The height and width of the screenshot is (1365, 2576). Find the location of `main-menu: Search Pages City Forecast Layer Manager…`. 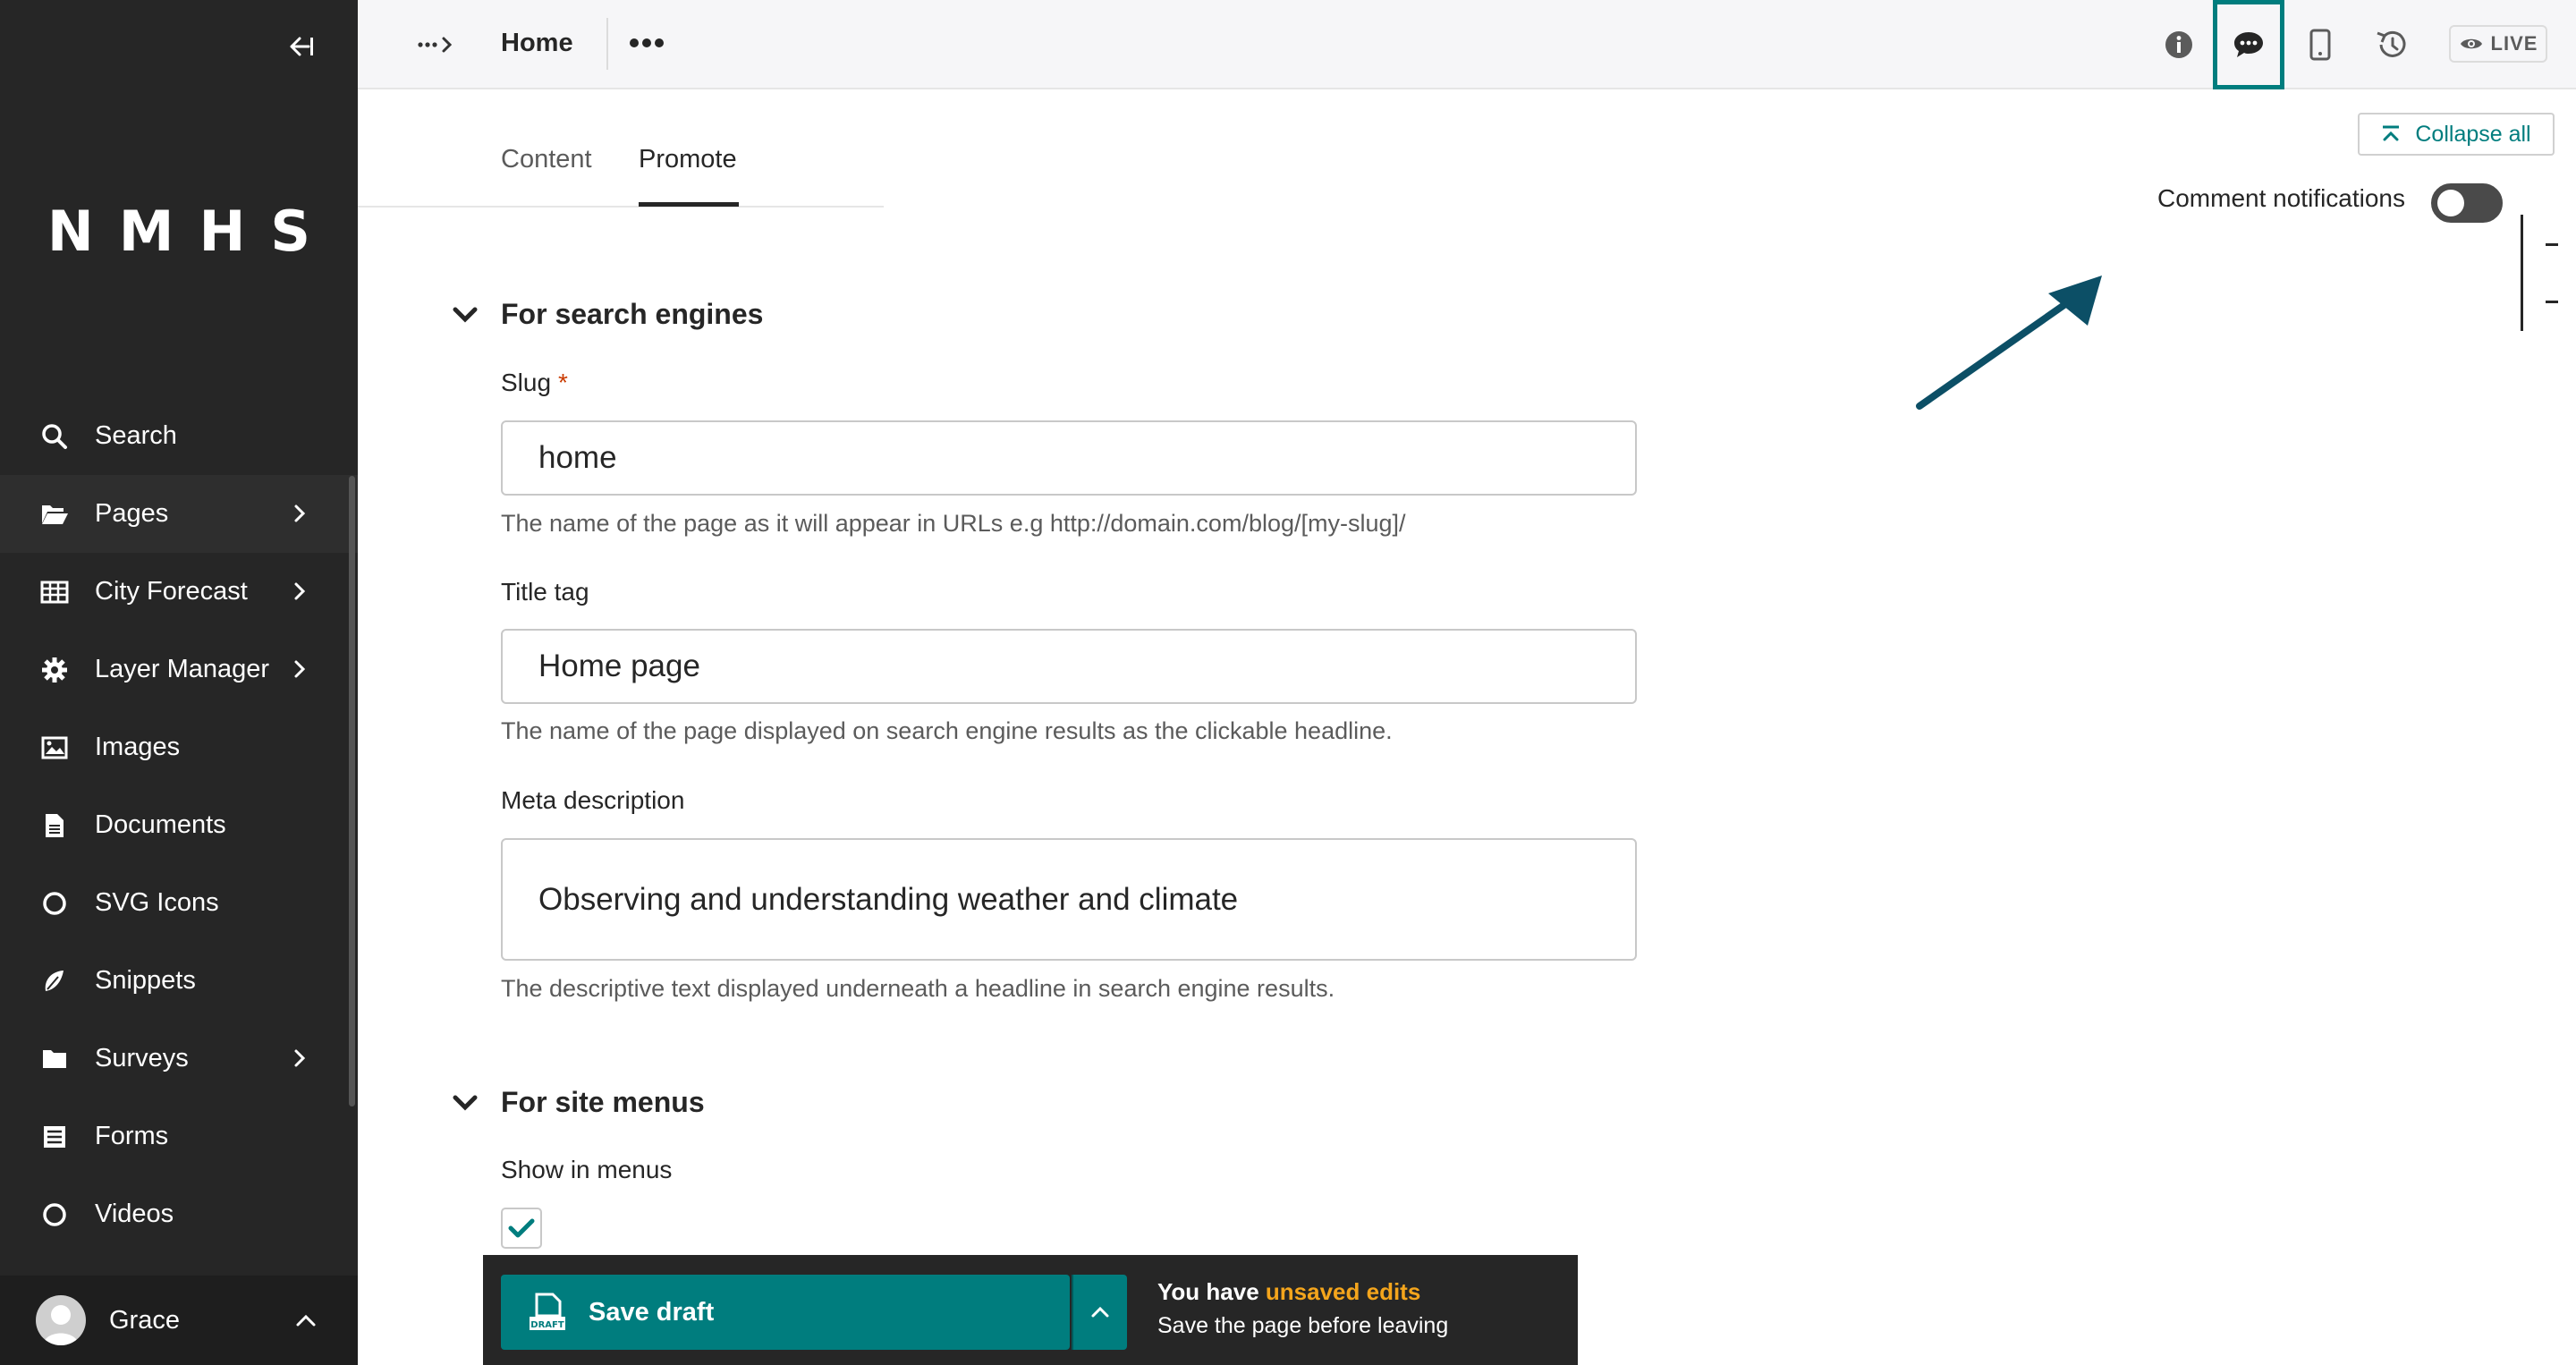

main-menu: Search Pages City Forecast Layer Manager… is located at coordinates (179, 825).